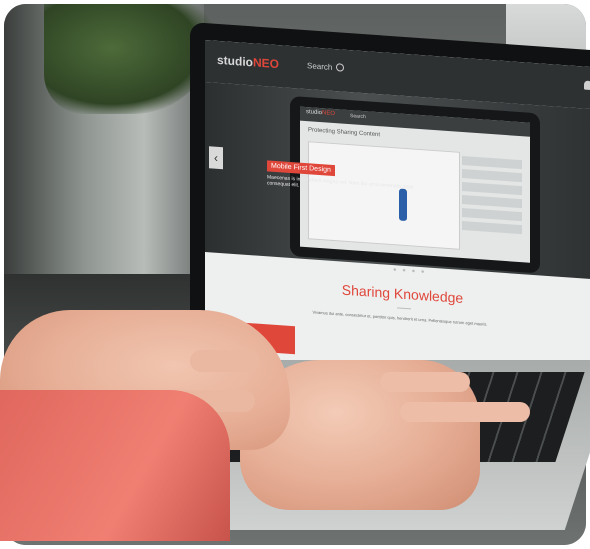 This screenshot has height=549, width=590. I want to click on left-finger, so click(225, 361).